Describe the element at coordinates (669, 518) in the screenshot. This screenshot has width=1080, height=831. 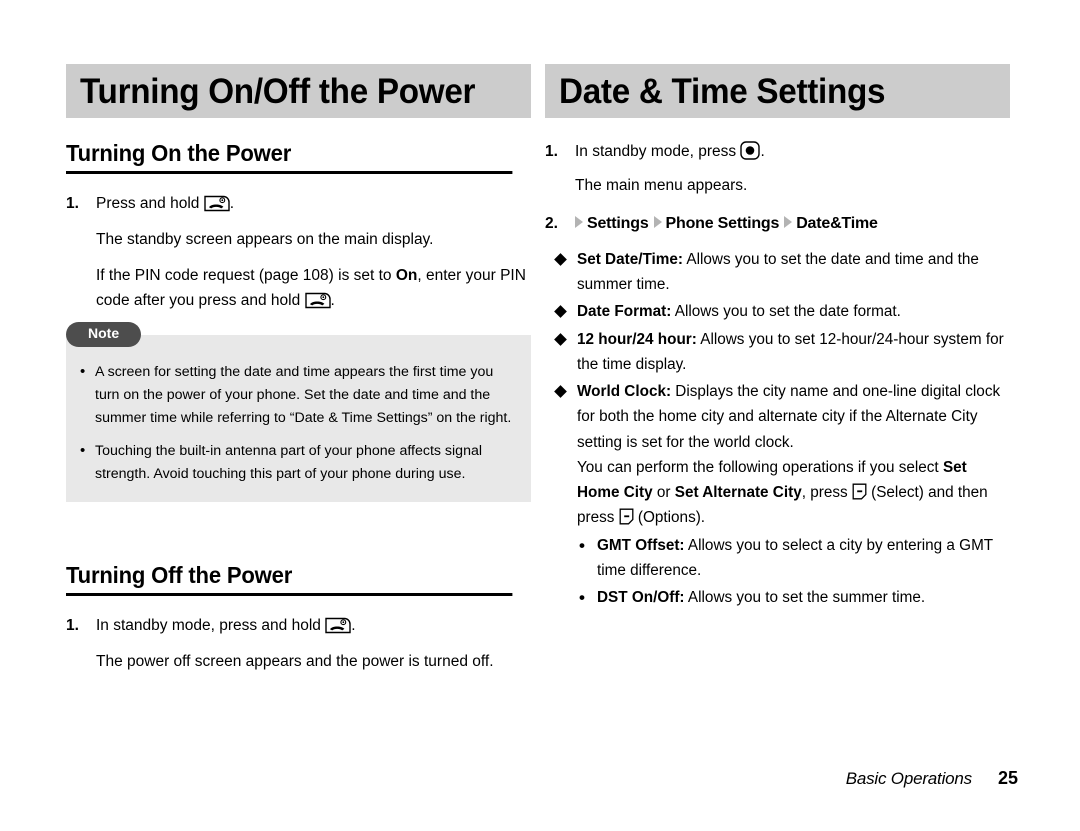
I see `ops-text-e: (Options).` at that location.